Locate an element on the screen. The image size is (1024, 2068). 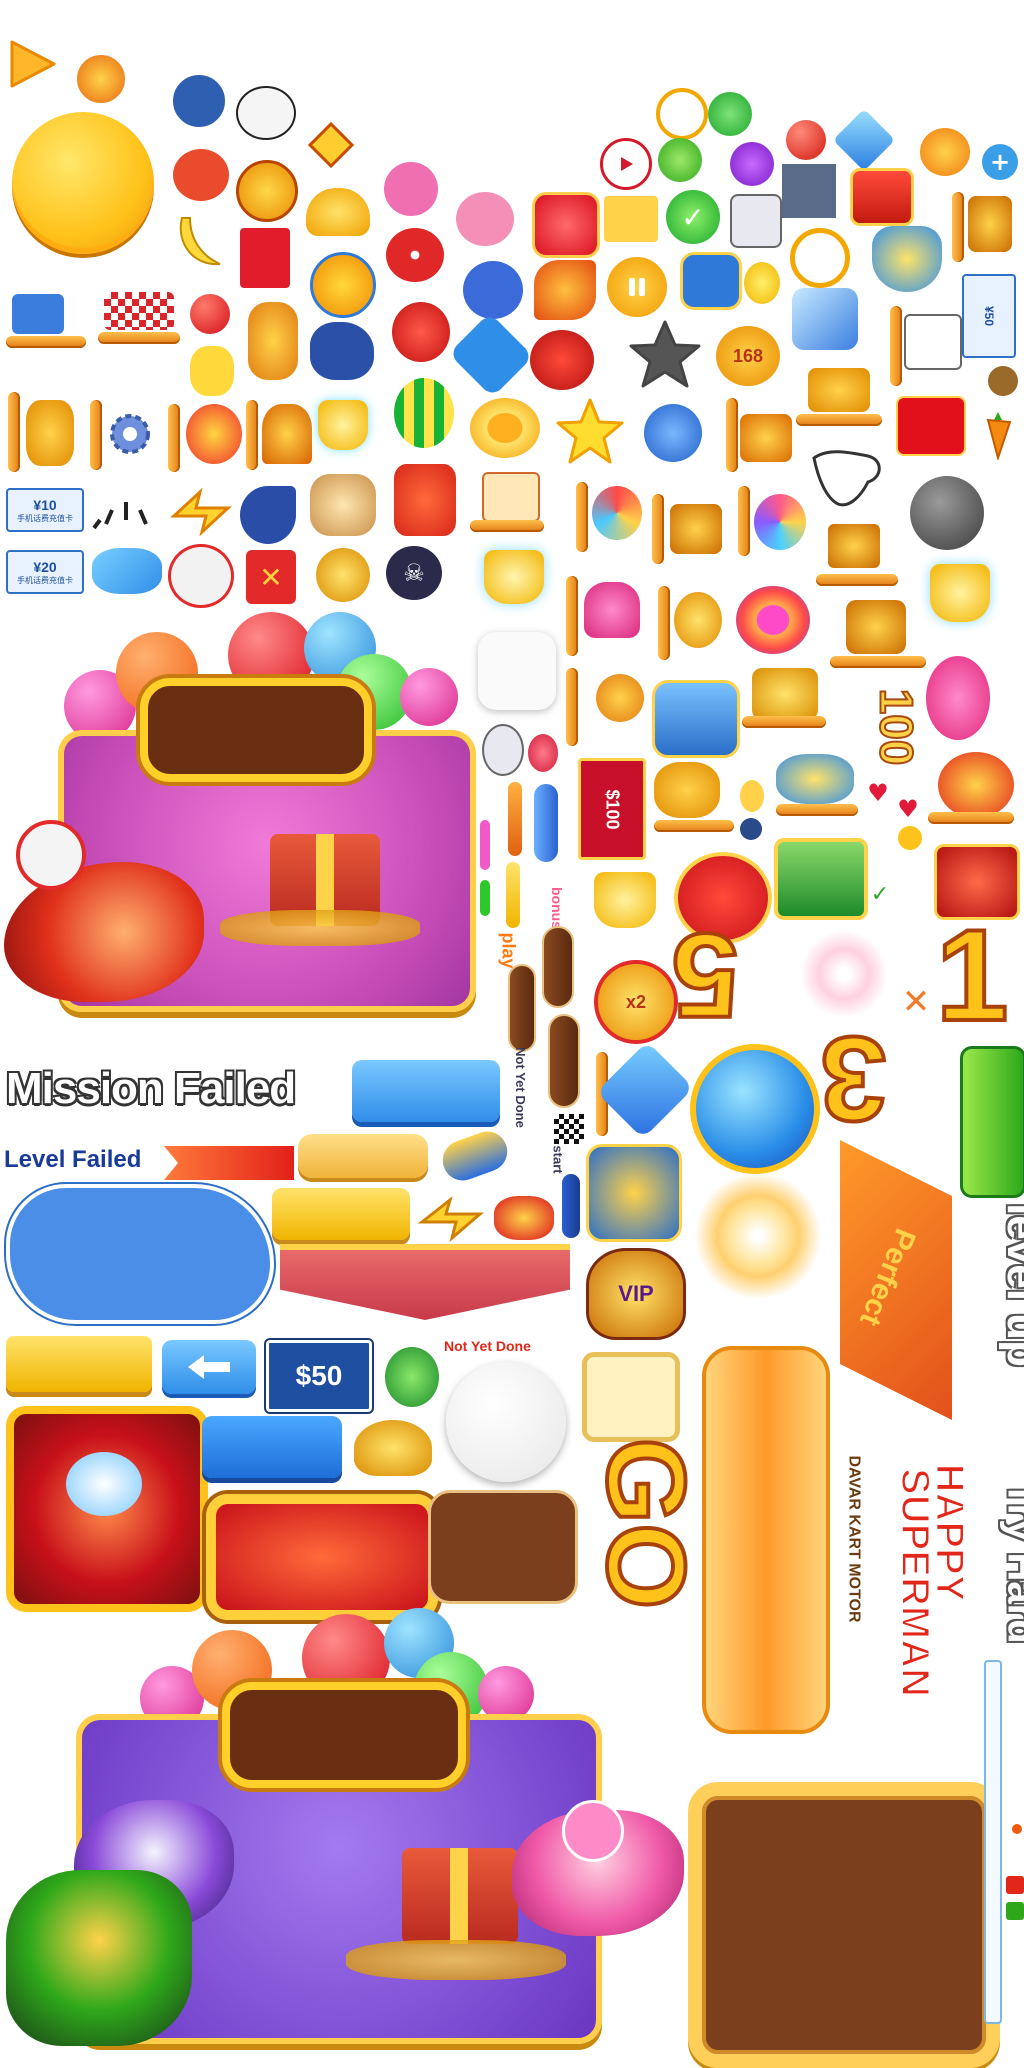
level-up-label: level up is located at coordinates (1010, 1285).